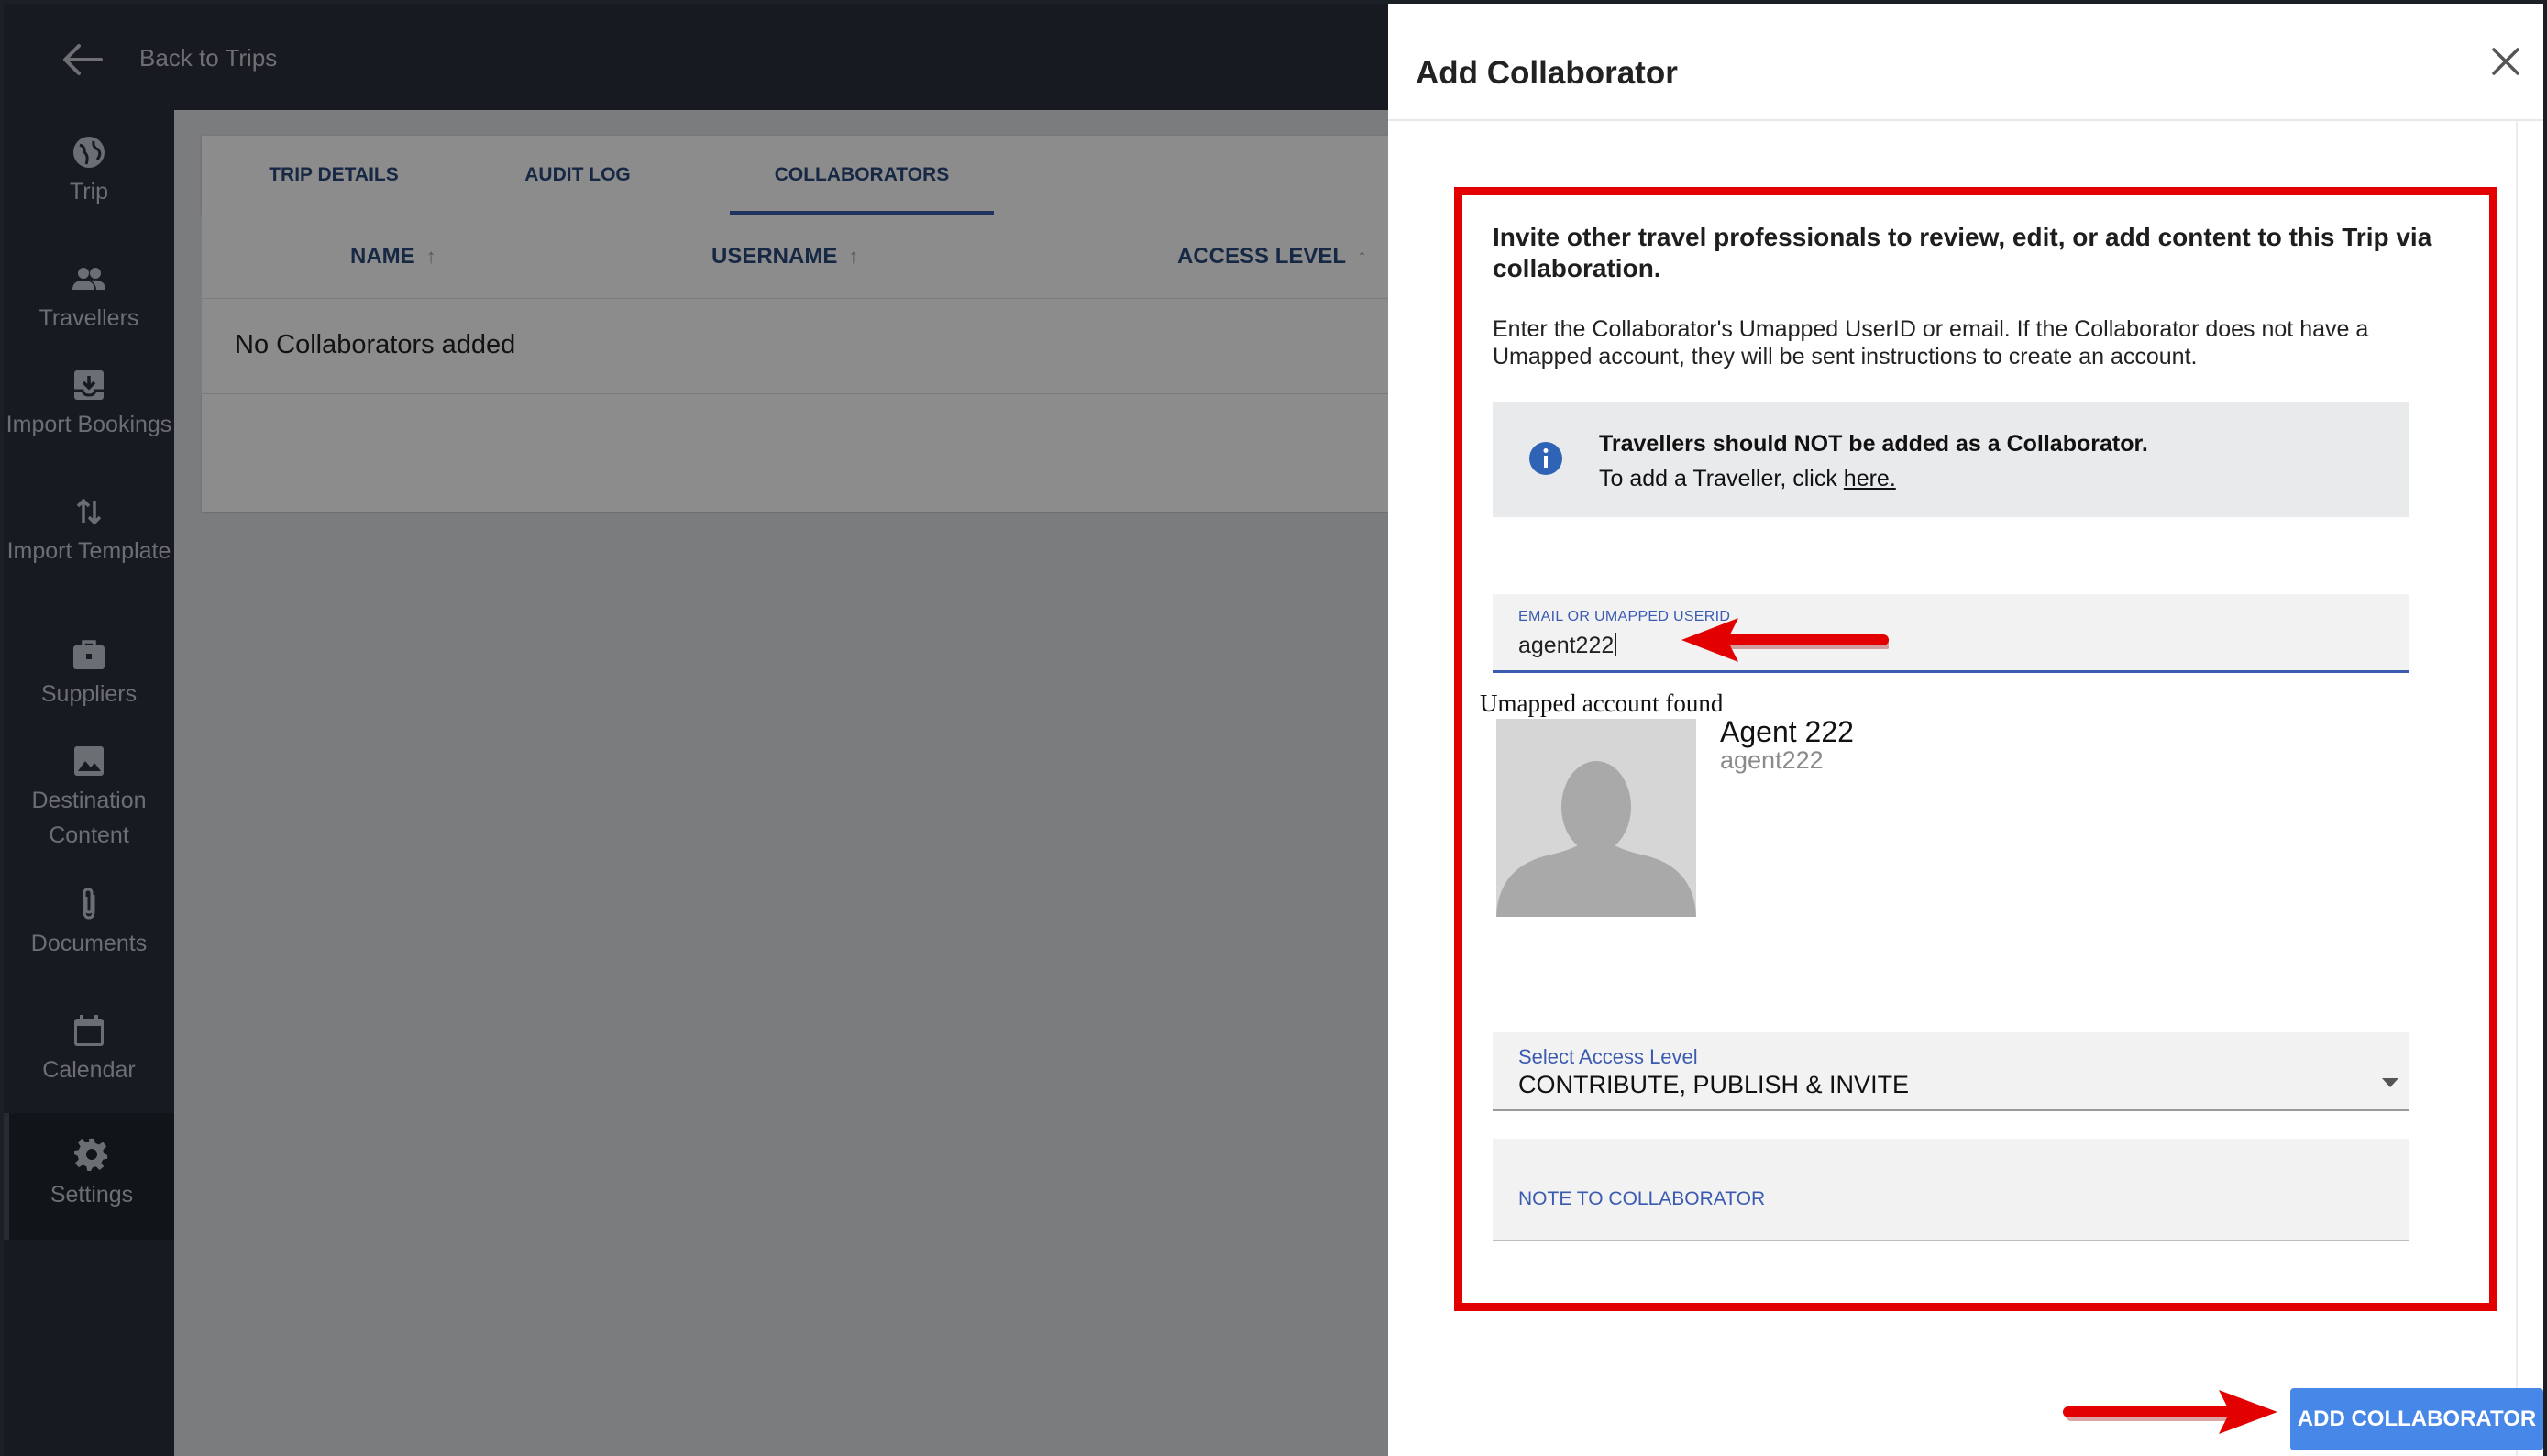 This screenshot has height=1456, width=2547. Describe the element at coordinates (1616, 644) in the screenshot. I see `text-caret` at that location.